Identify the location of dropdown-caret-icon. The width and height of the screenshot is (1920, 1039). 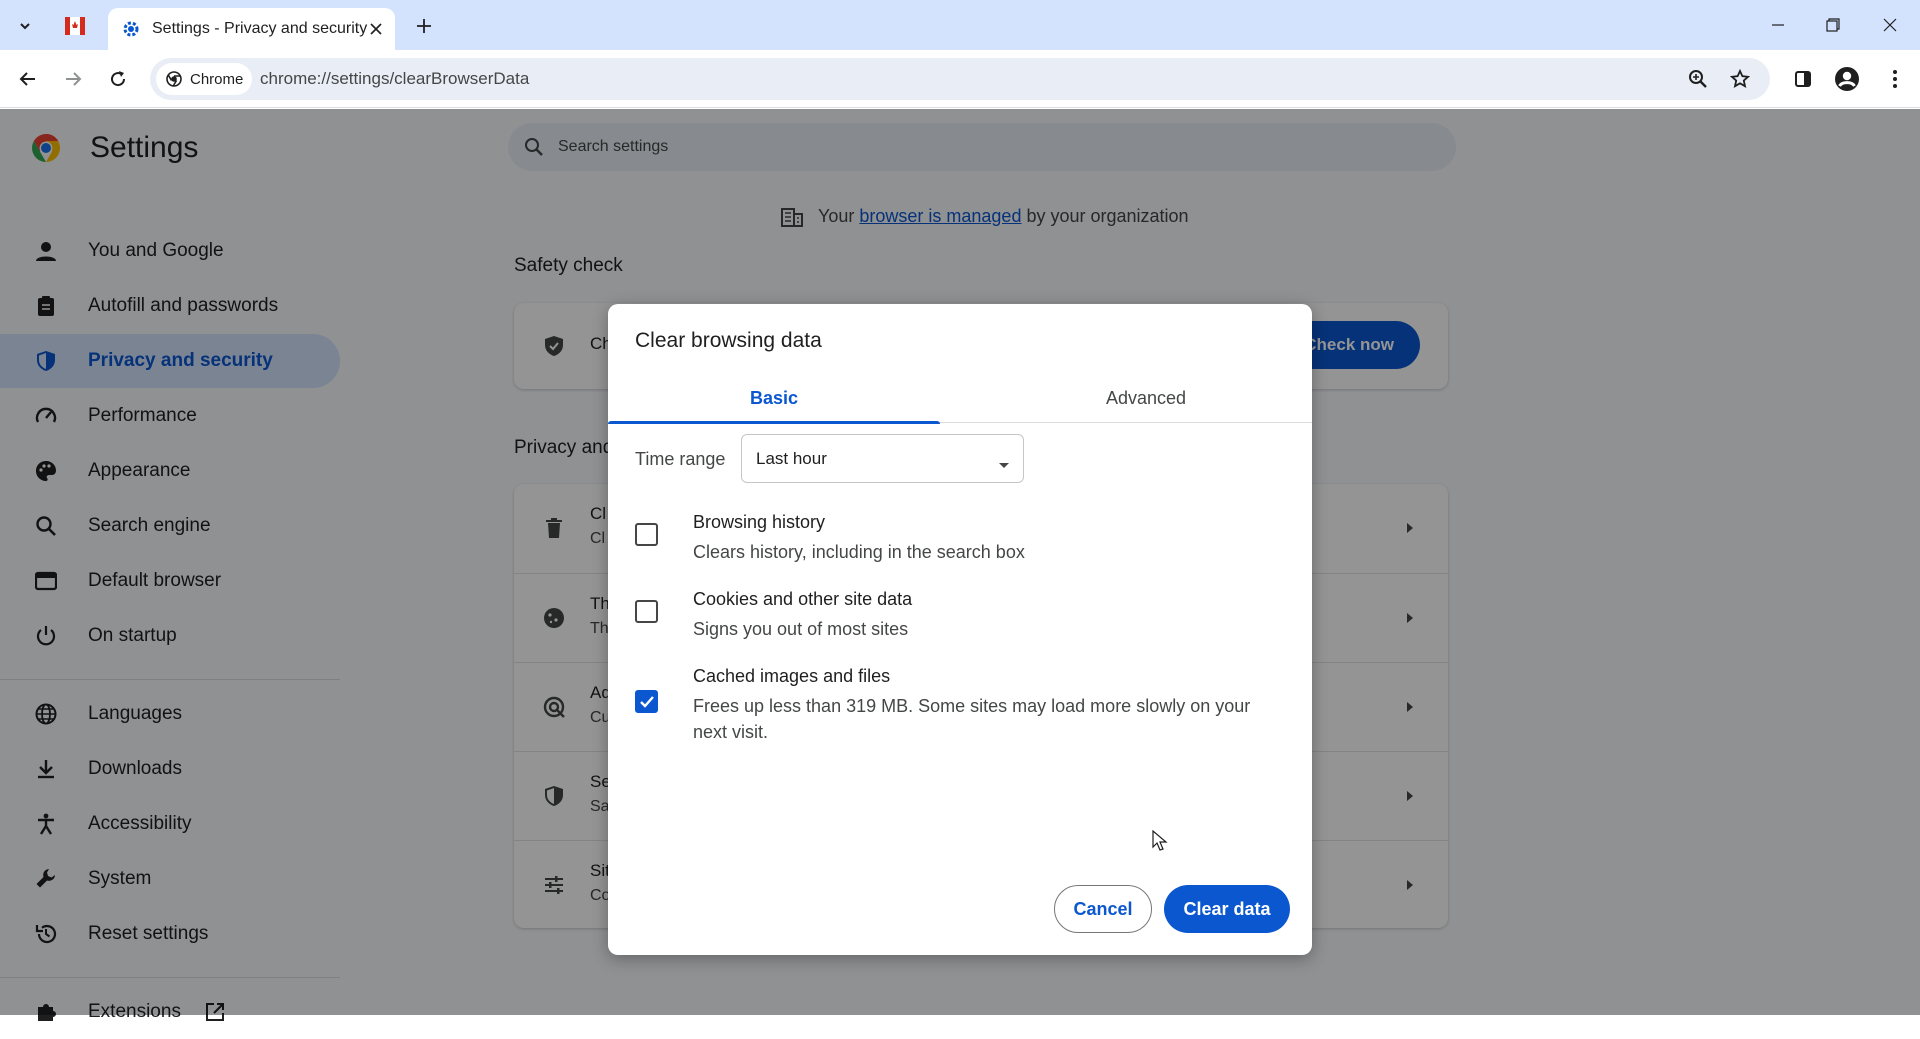
(1004, 461).